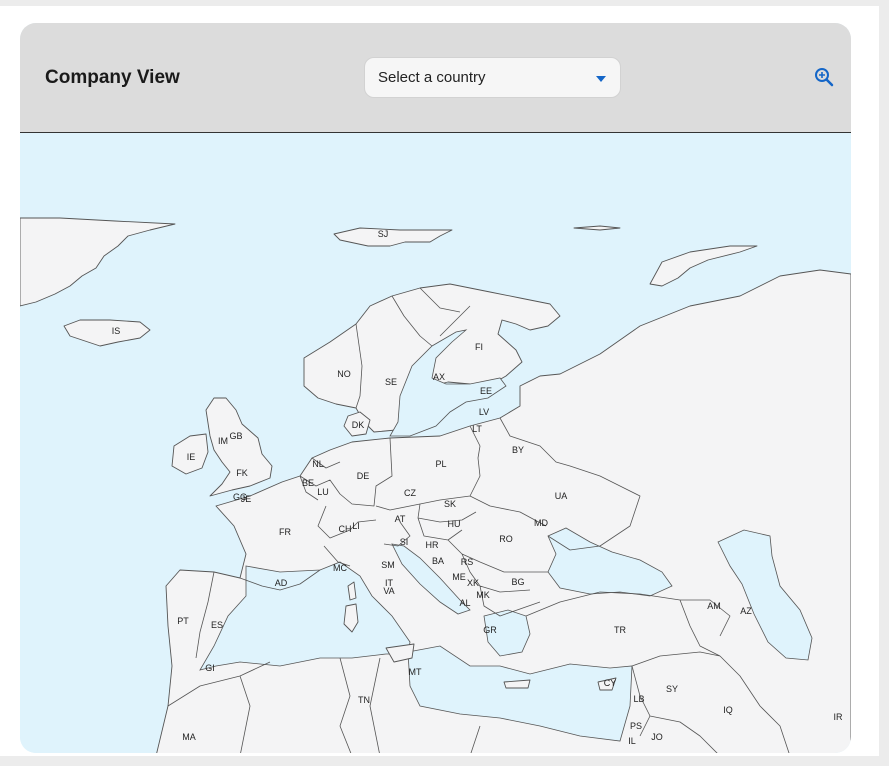 Image resolution: width=889 pixels, height=766 pixels. I want to click on label-gi: GI, so click(210, 668).